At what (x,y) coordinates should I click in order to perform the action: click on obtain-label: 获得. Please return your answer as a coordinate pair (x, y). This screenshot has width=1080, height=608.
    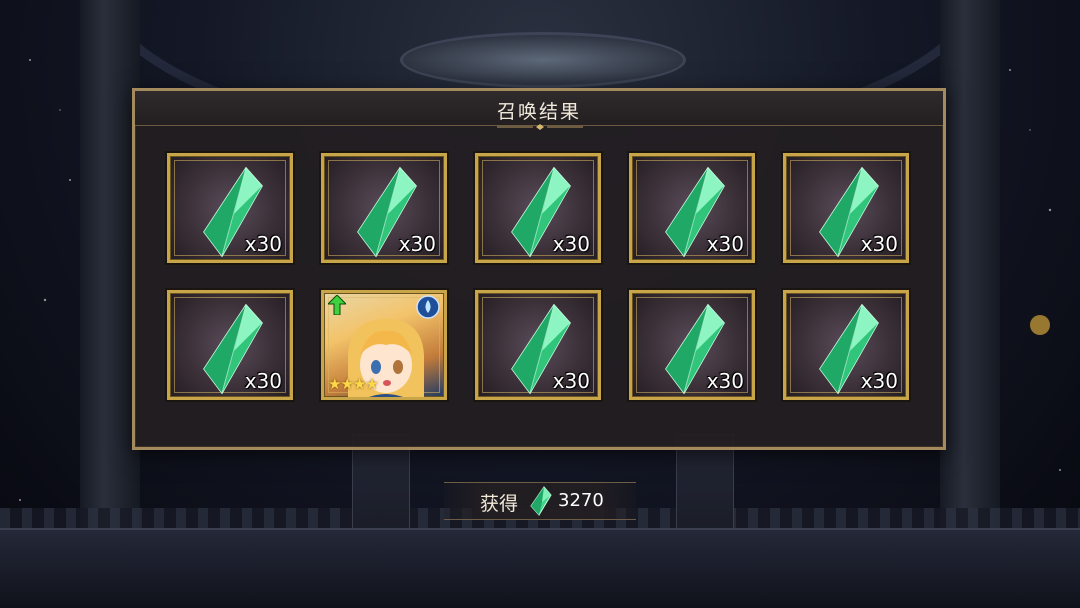
    Looking at the image, I should click on (499, 504).